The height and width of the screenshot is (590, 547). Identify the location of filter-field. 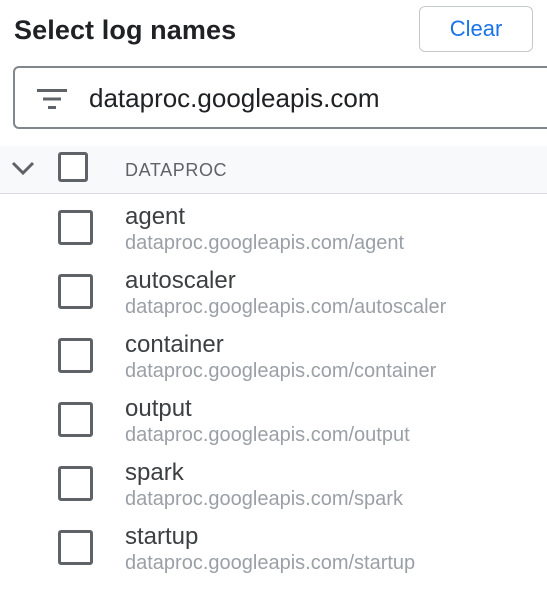
(280, 97).